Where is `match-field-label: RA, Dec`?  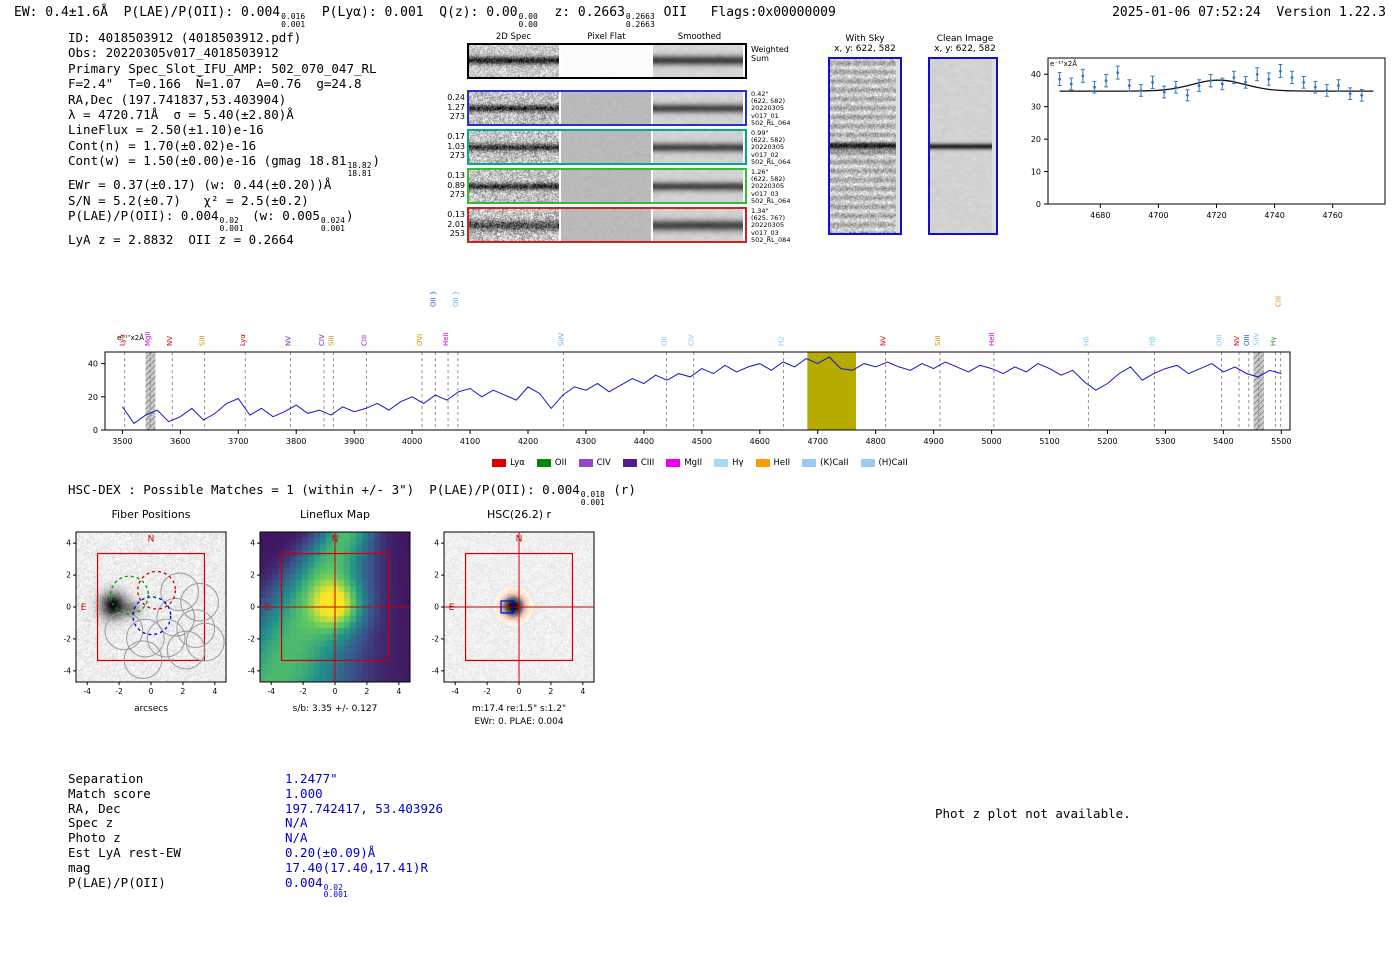 match-field-label: RA, Dec is located at coordinates (94, 808).